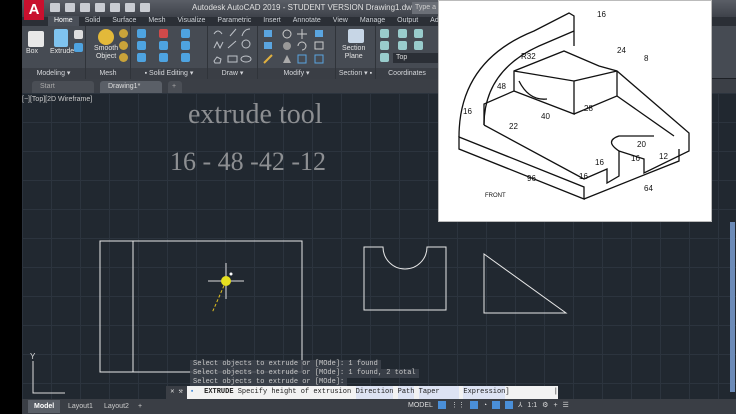 Image resolution: width=736 pixels, height=414 pixels. Describe the element at coordinates (185, 45) in the screenshot. I see `extract-icon` at that location.